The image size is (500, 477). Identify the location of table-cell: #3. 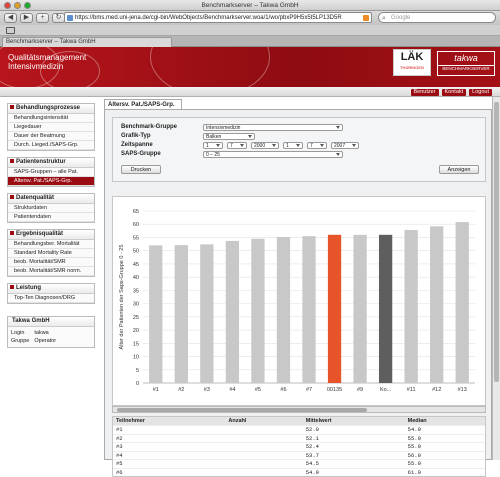
(169, 446).